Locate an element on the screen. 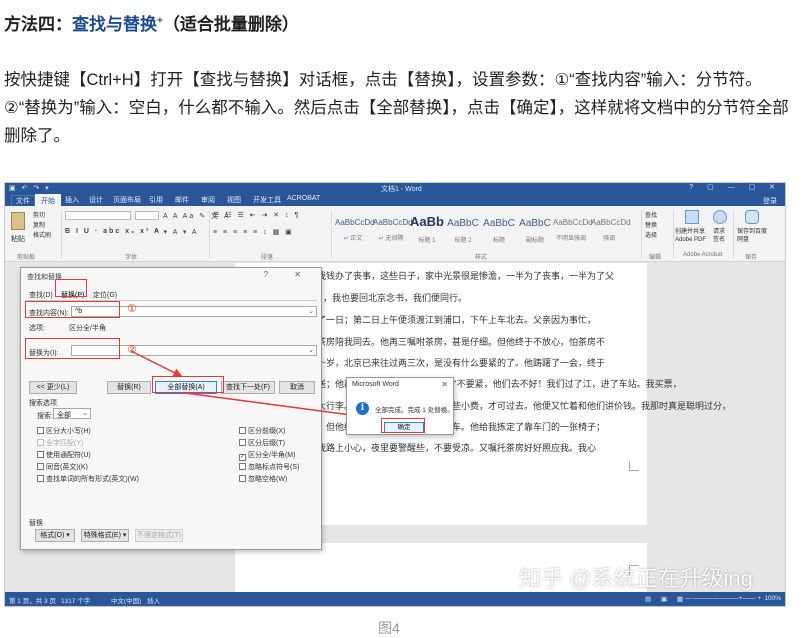 Image resolution: width=806 pixels, height=638 pixels. message-body: 全部完成。完成 1 处替换。 is located at coordinates (414, 410).